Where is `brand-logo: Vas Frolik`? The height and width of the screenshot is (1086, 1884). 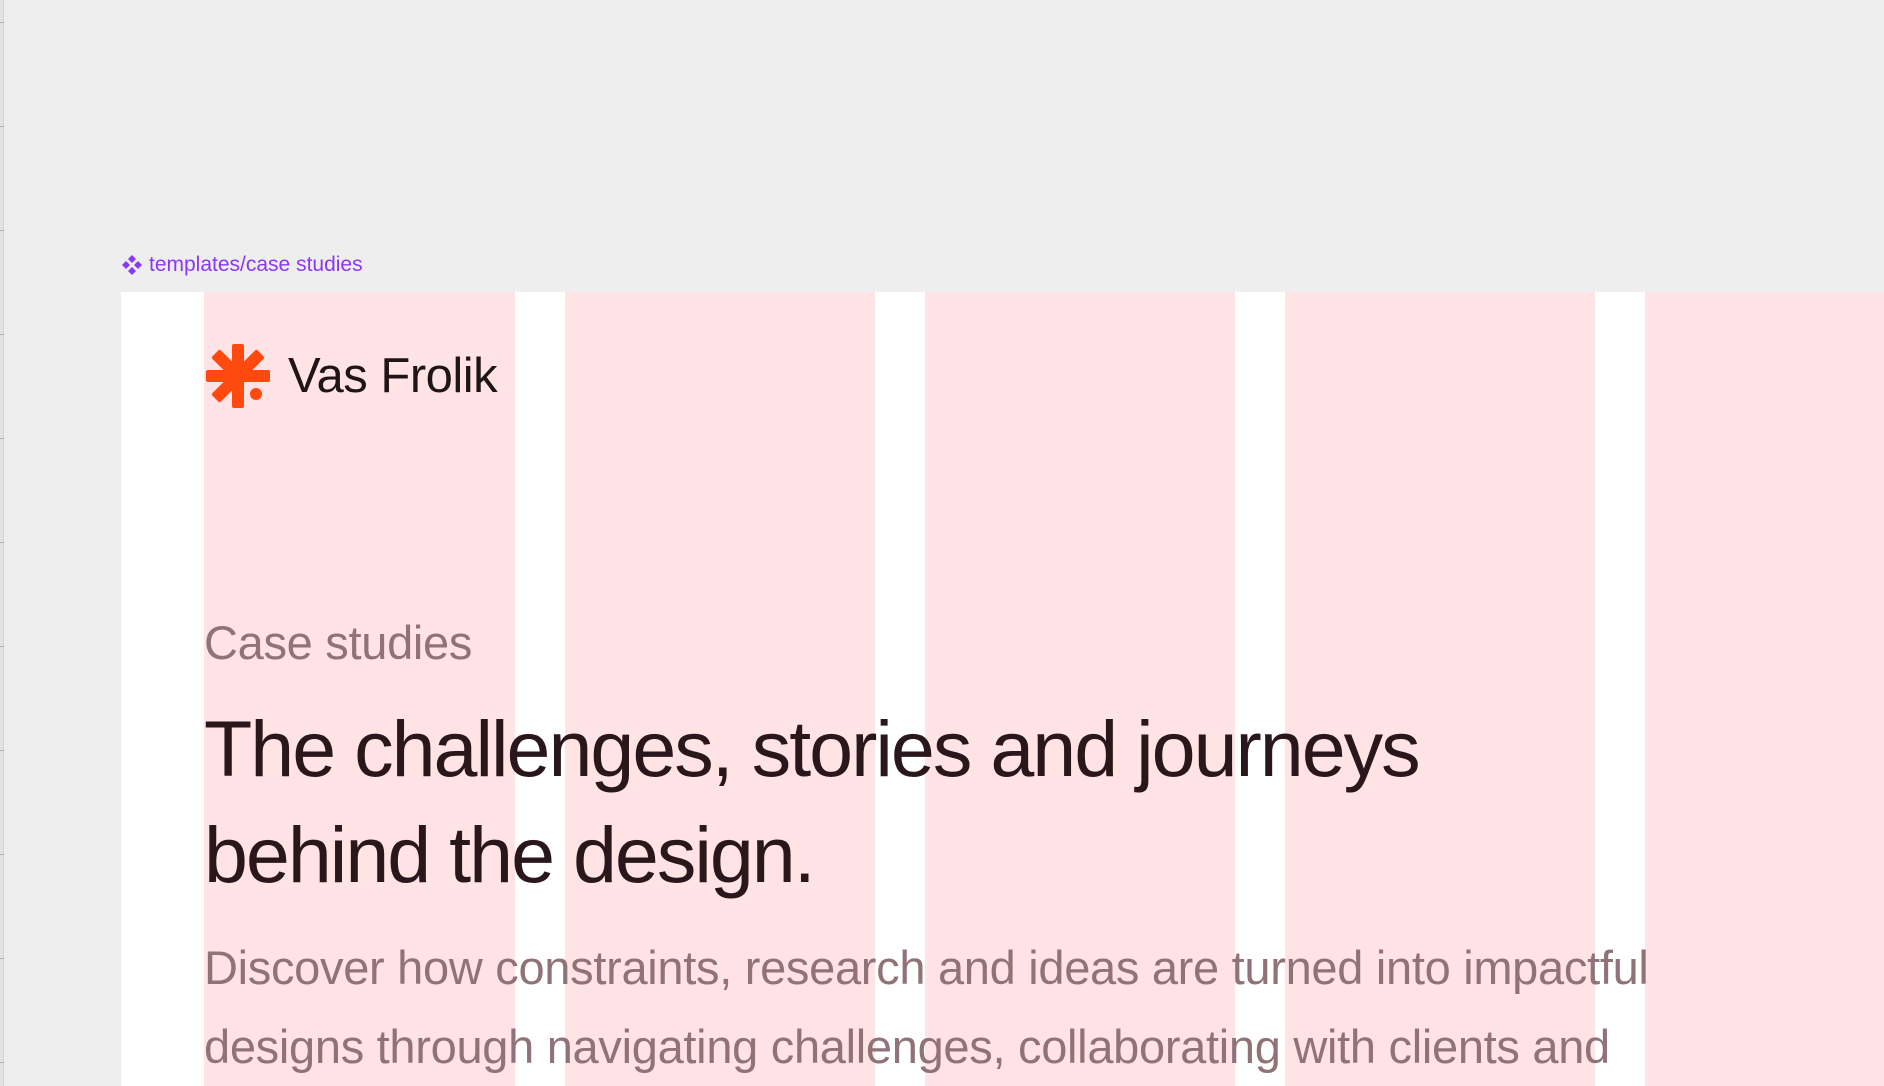 brand-logo: Vas Frolik is located at coordinates (351, 376).